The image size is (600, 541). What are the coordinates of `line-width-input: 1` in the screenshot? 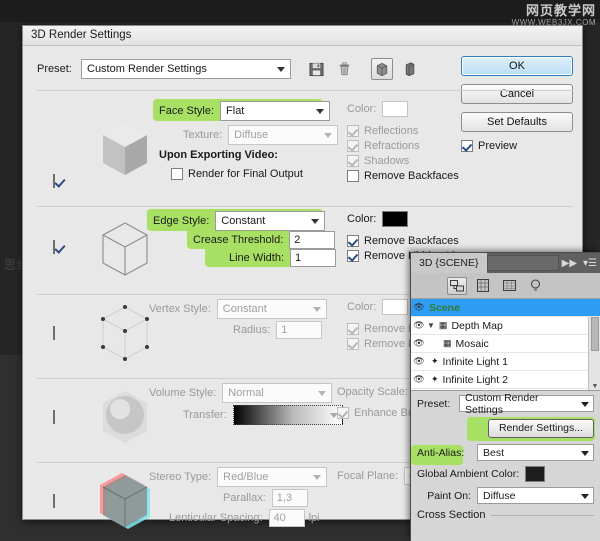 It's located at (313, 258).